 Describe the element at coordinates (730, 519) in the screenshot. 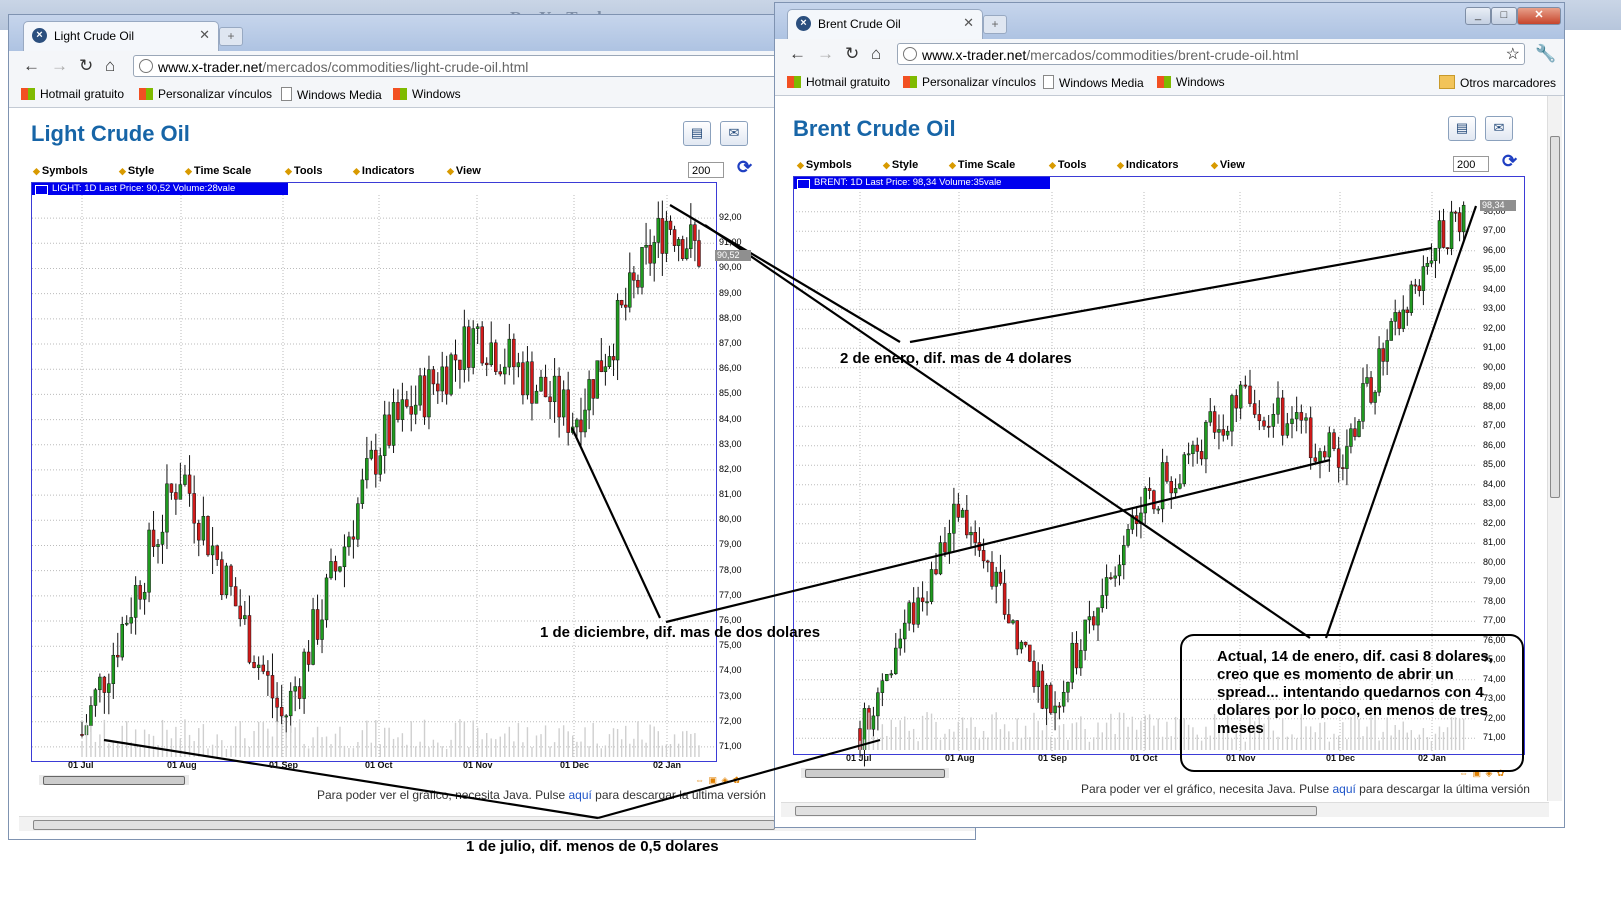

I see `y-axis-label: 80,00` at that location.